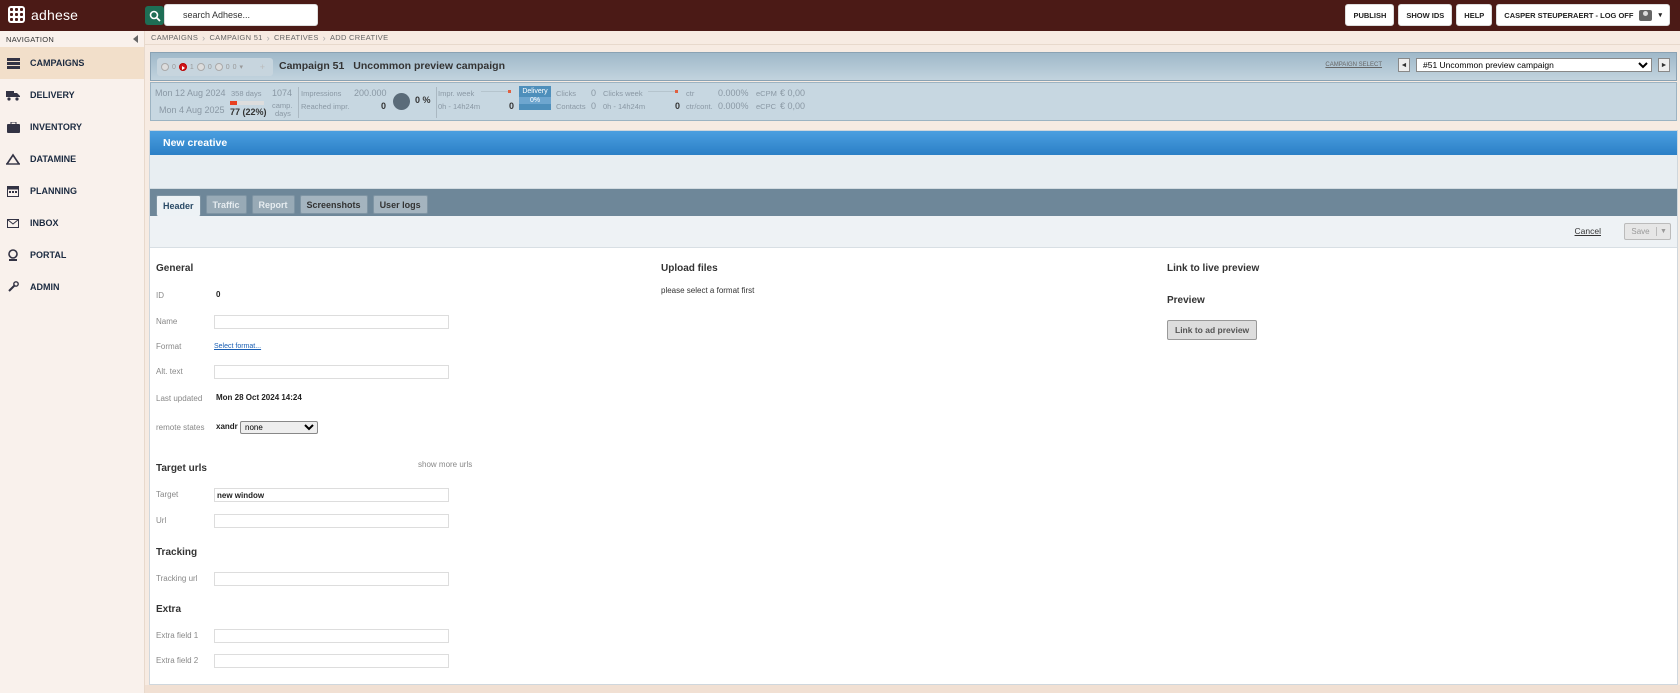 The width and height of the screenshot is (1680, 693). Describe the element at coordinates (262, 67) in the screenshot. I see `add-icon: +` at that location.